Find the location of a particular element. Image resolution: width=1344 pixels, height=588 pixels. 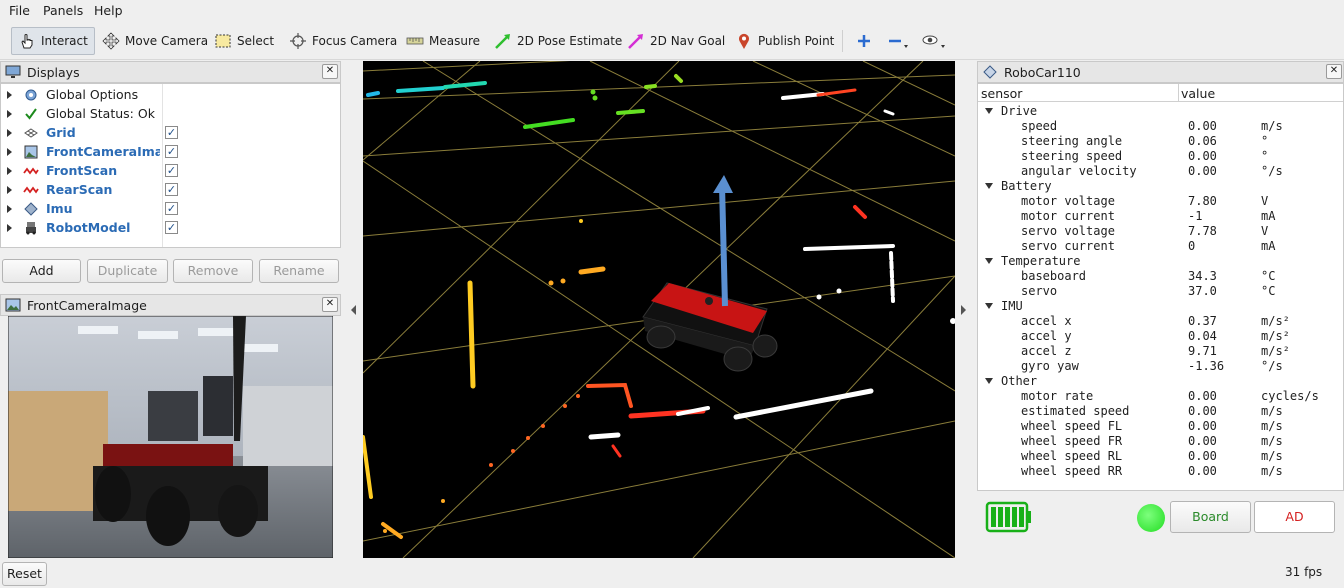

plus-icon is located at coordinates (864, 41).